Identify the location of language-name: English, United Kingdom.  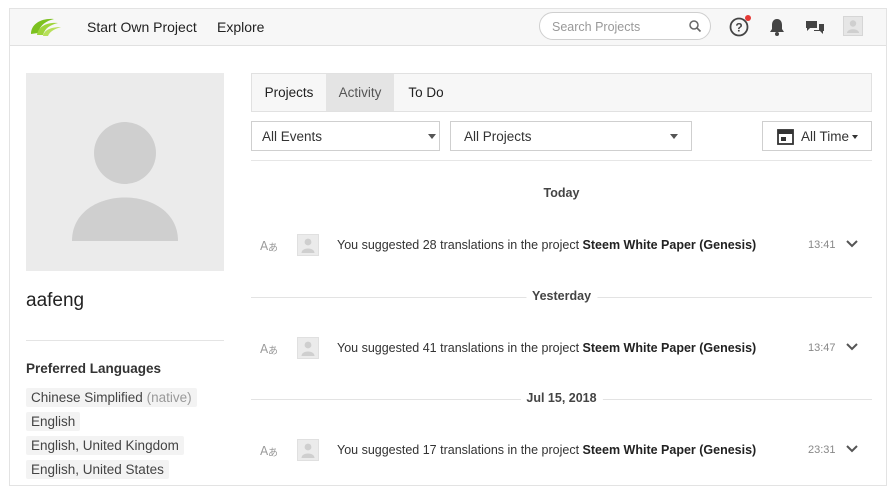
(105, 445).